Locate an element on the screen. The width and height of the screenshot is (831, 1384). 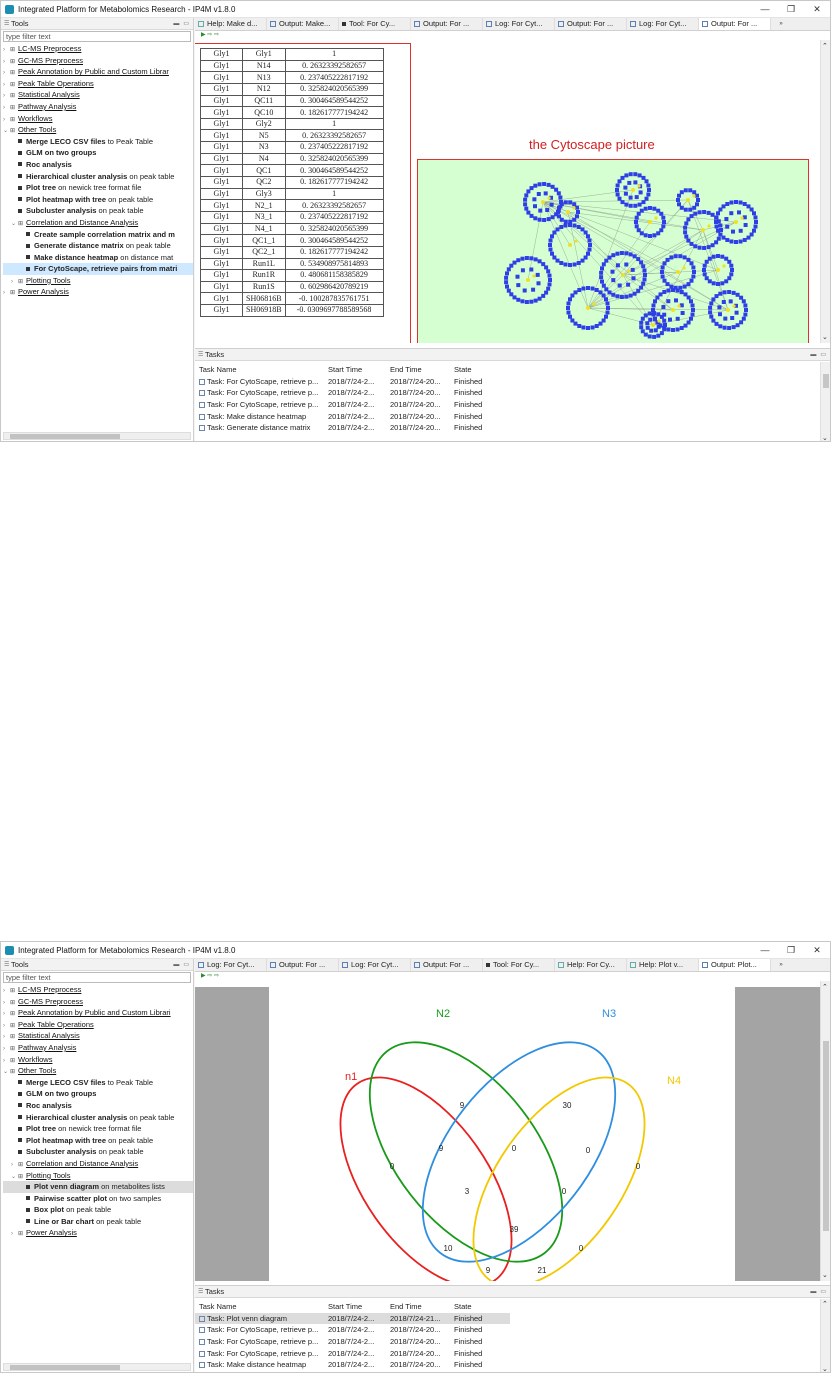
task-cell: Task: Plot venn diagram is located at coordinates (259, 1318).